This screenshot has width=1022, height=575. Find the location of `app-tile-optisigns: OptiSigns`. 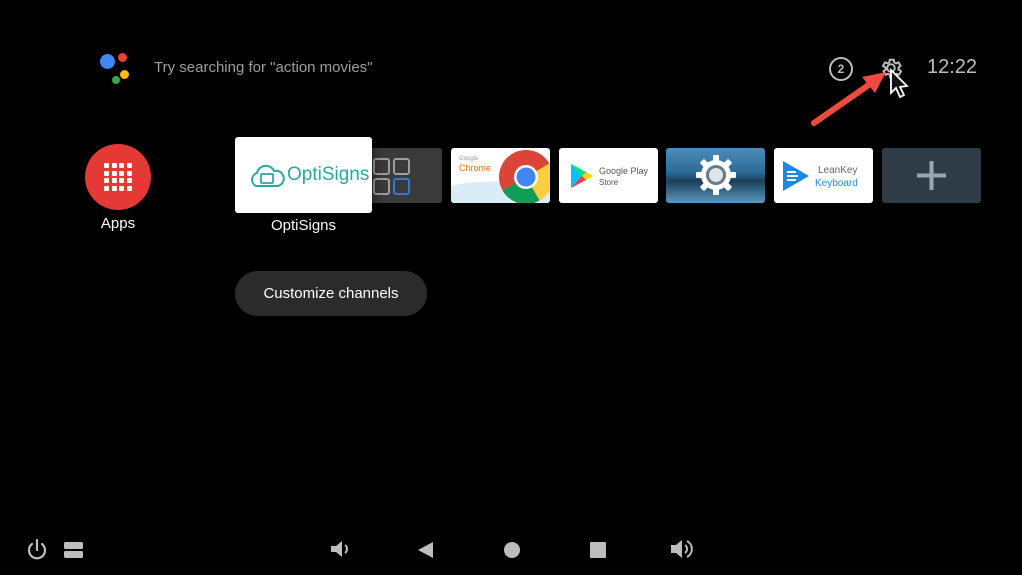

app-tile-optisigns: OptiSigns is located at coordinates (303, 175).